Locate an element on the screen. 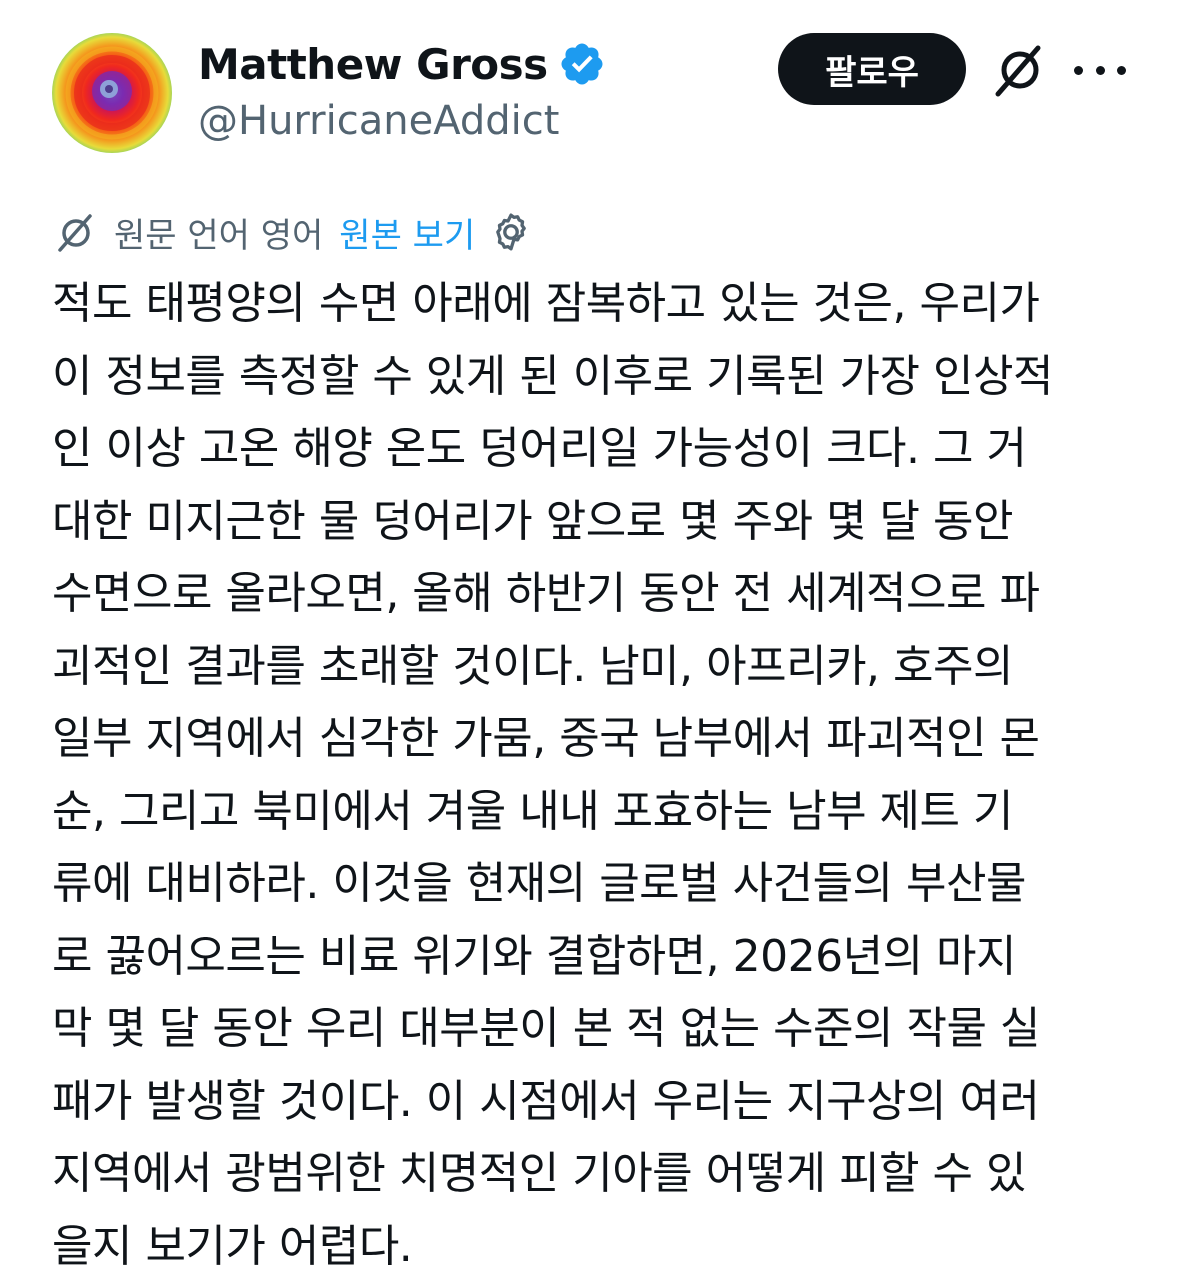 The width and height of the screenshot is (1179, 1283). tweet-text-line: 을지 보기가 어렵다. is located at coordinates (592, 1247).